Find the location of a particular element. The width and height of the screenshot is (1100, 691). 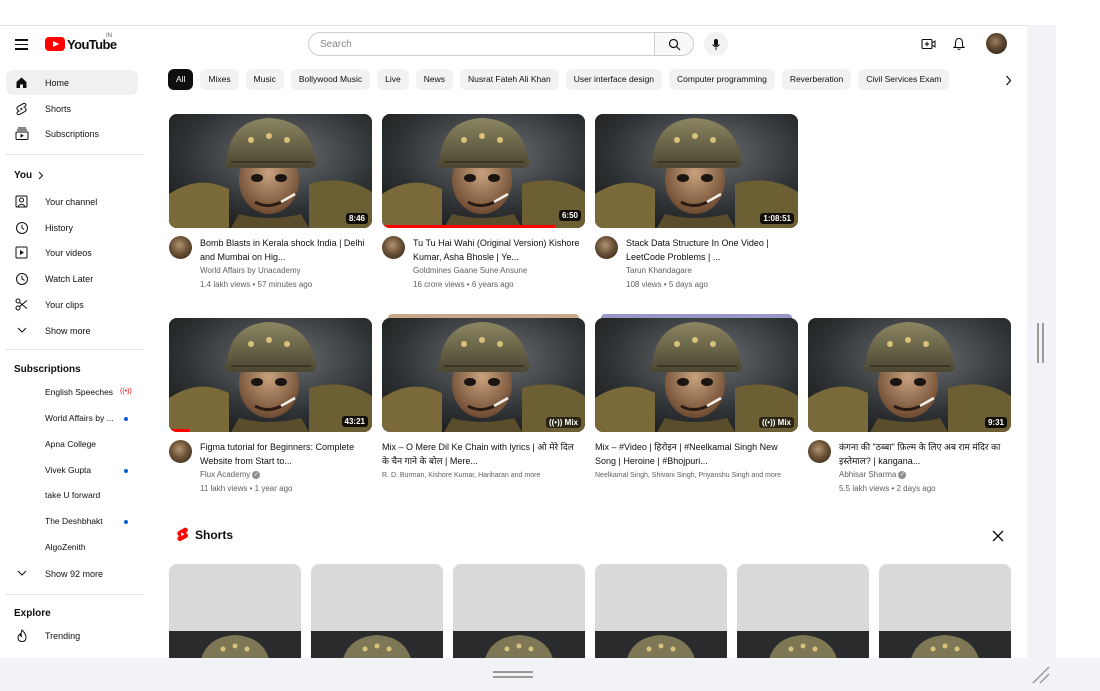

trending-icon is located at coordinates (21, 635).